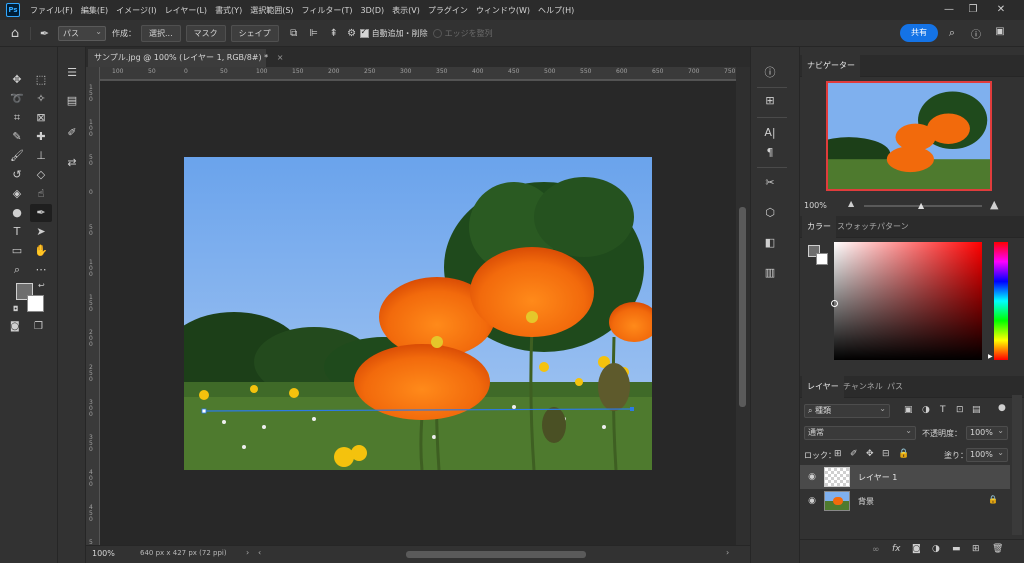 Image resolution: width=1024 pixels, height=563 pixels. I want to click on close-tab-icon: ×, so click(280, 57).